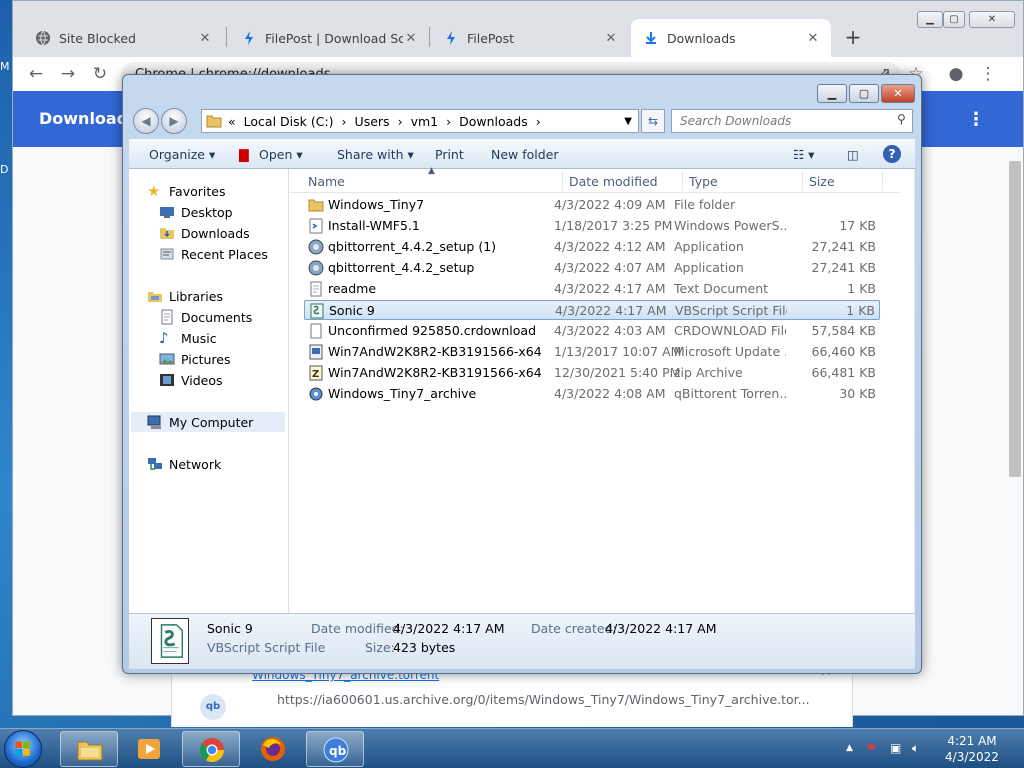  I want to click on chrome-menu-icon: ⋮, so click(988, 74).